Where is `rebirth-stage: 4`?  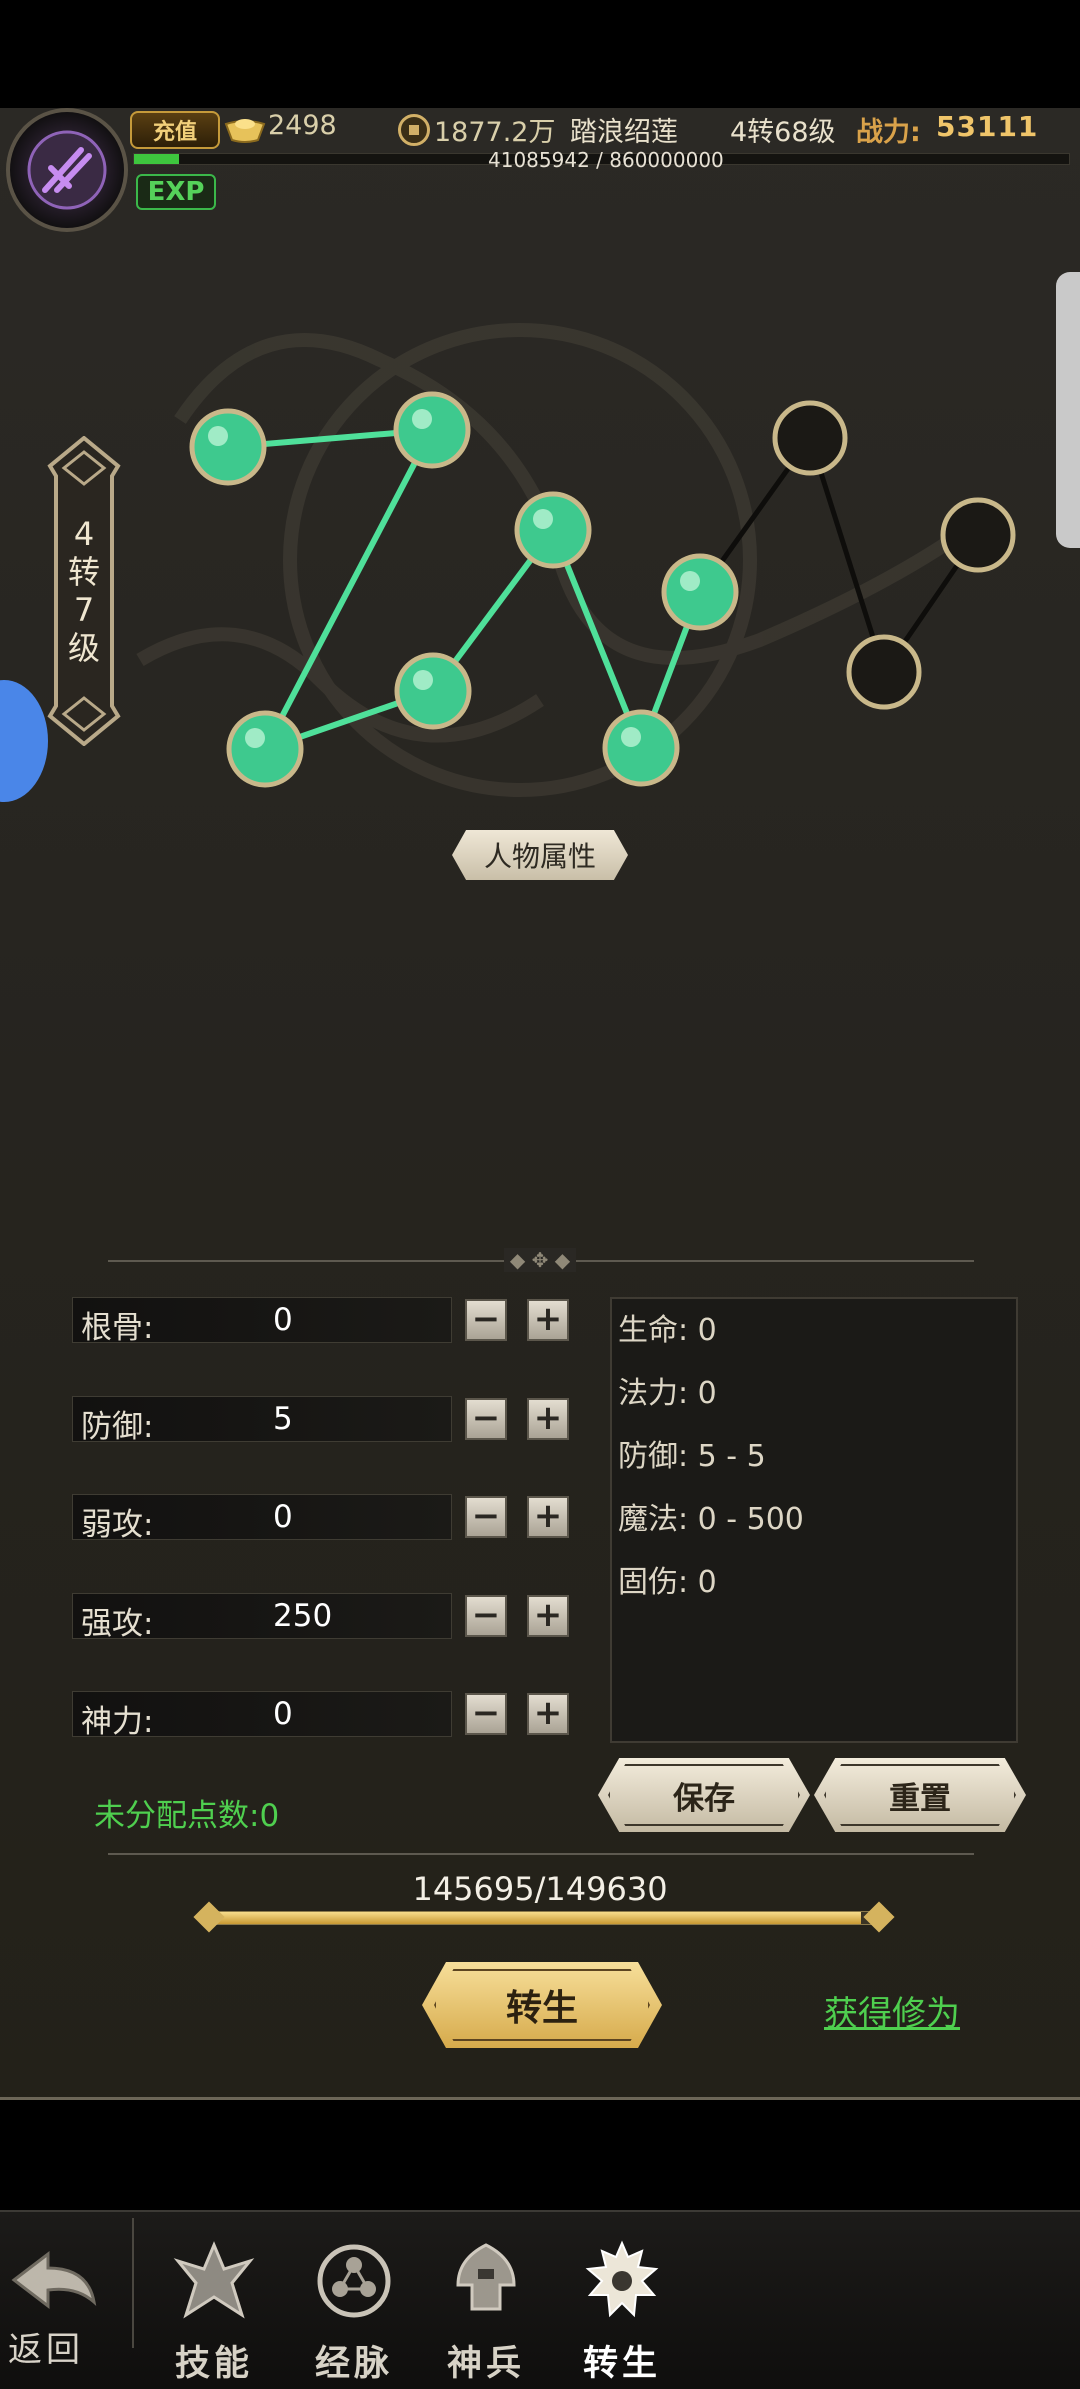 rebirth-stage: 4 is located at coordinates (84, 534).